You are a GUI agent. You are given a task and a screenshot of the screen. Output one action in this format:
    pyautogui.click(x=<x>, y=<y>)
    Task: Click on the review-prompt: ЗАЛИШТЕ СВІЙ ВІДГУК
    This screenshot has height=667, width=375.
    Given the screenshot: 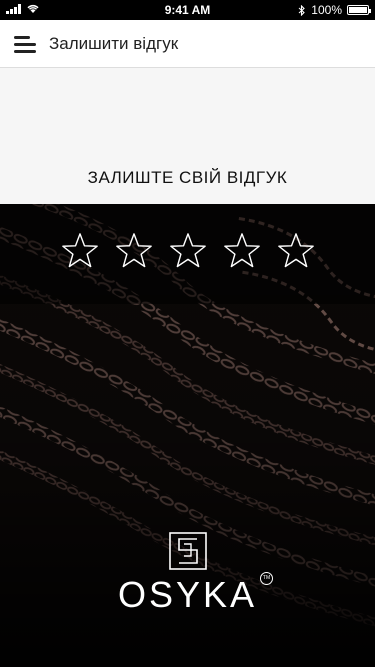 What is the action you would take?
    pyautogui.click(x=187, y=177)
    